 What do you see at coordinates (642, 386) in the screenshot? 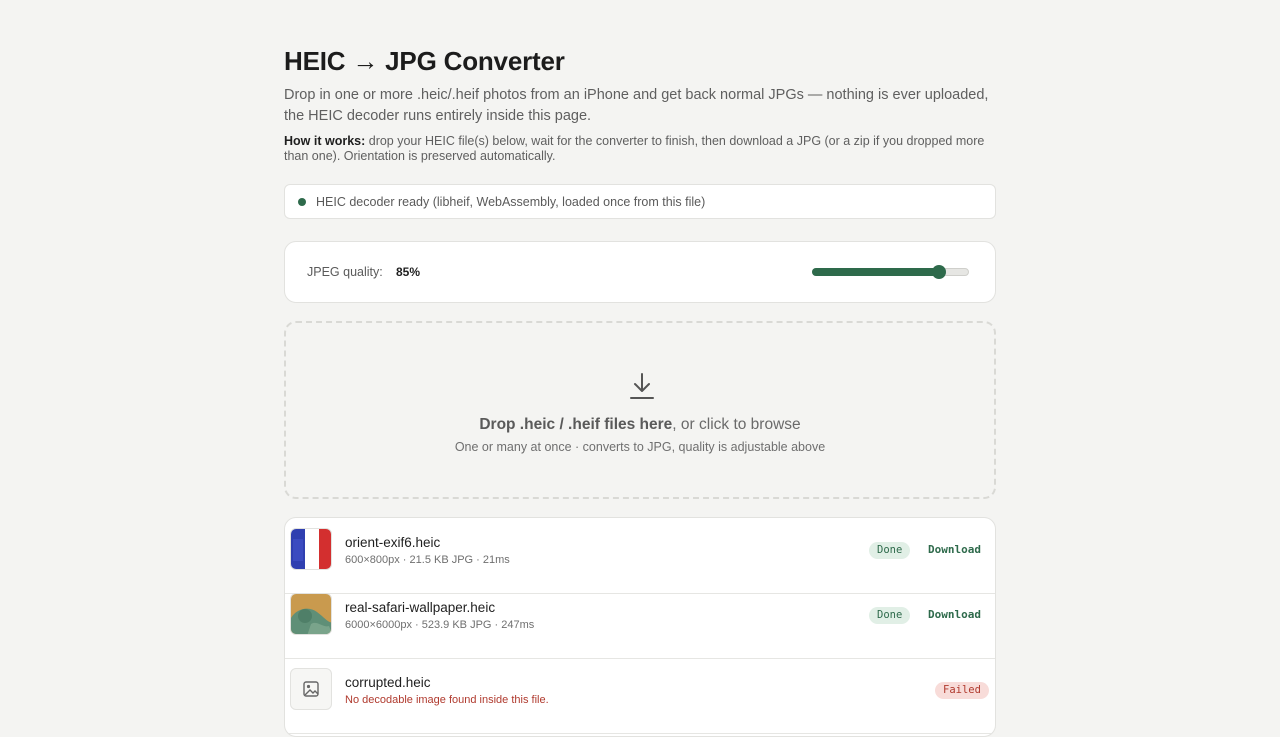
I see `download-icon` at bounding box center [642, 386].